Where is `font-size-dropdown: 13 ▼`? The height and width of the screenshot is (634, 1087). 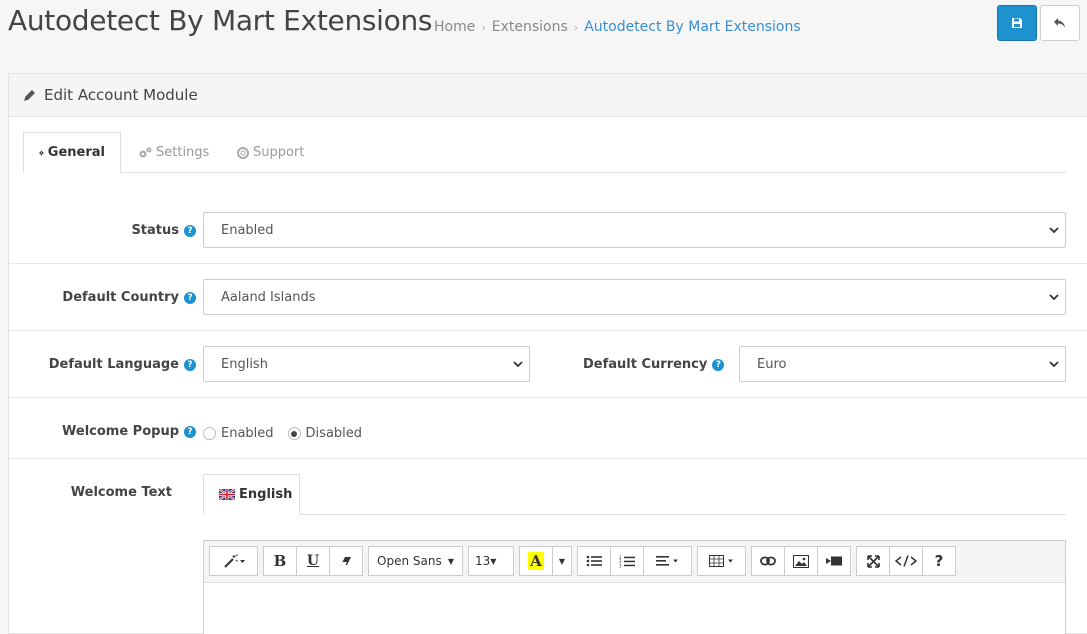 font-size-dropdown: 13 ▼ is located at coordinates (491, 561).